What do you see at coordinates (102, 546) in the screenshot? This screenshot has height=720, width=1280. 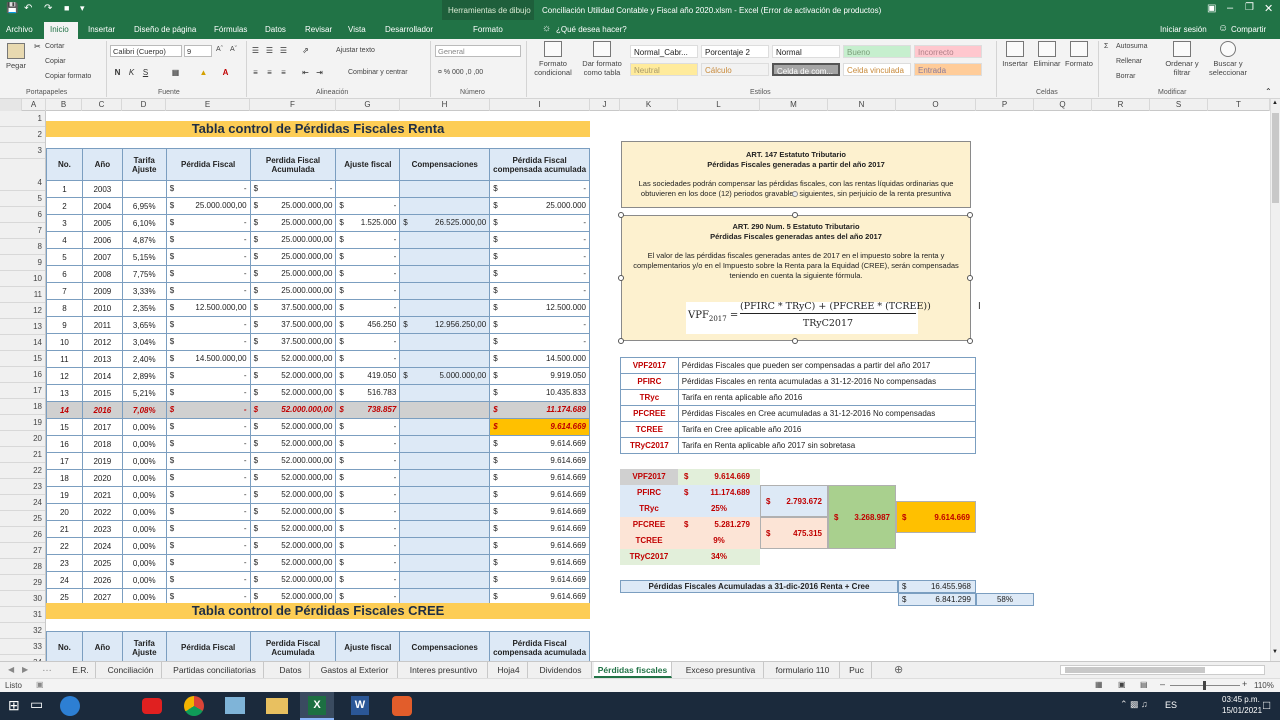 I see `table-cell: 2024` at bounding box center [102, 546].